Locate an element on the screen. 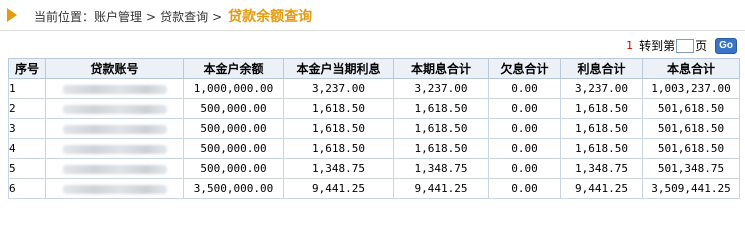 This screenshot has height=240, width=745. cell-interest-total: 3,237.00 is located at coordinates (601, 88).